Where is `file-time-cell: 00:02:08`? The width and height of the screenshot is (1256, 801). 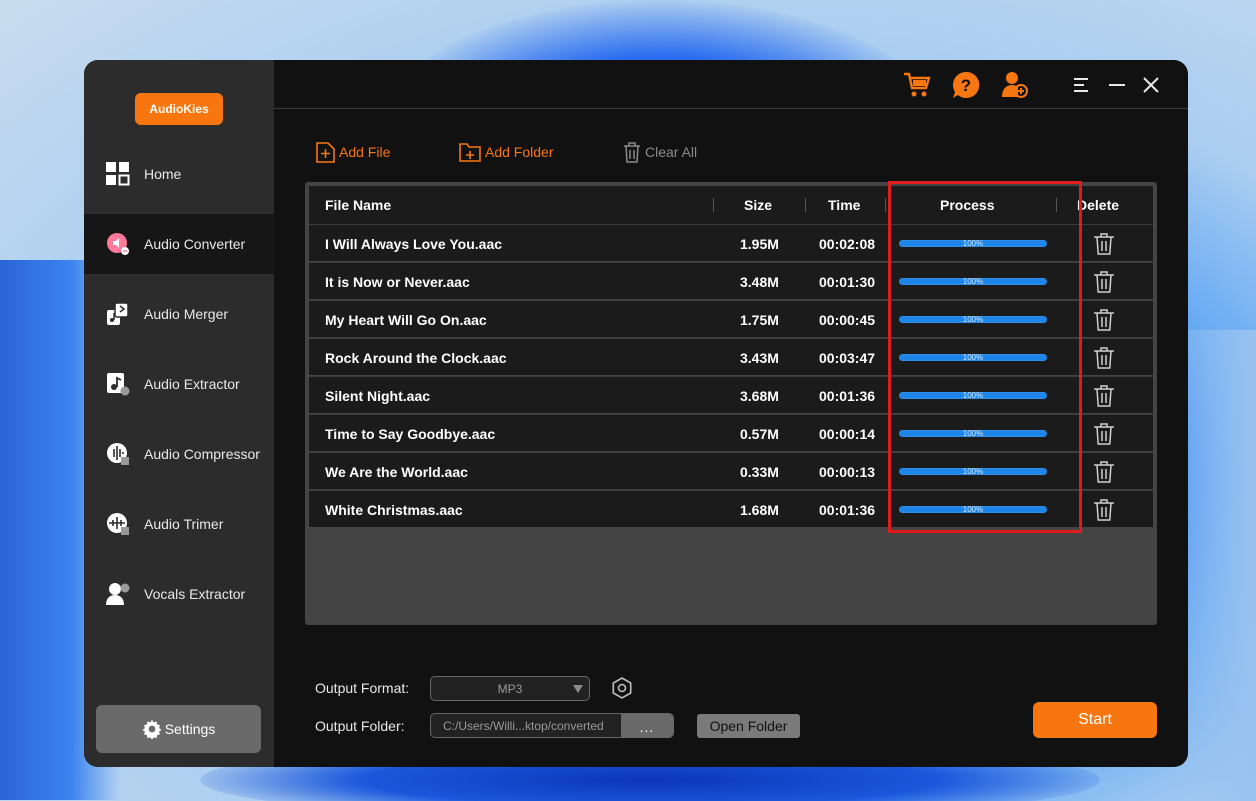
file-time-cell: 00:02:08 is located at coordinates (847, 243).